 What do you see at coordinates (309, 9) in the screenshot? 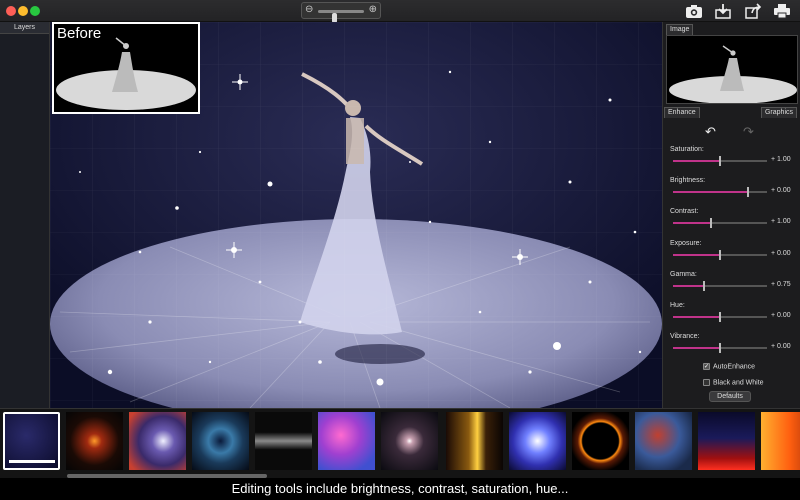
I see `zoom-out-icon: ⊖` at bounding box center [309, 9].